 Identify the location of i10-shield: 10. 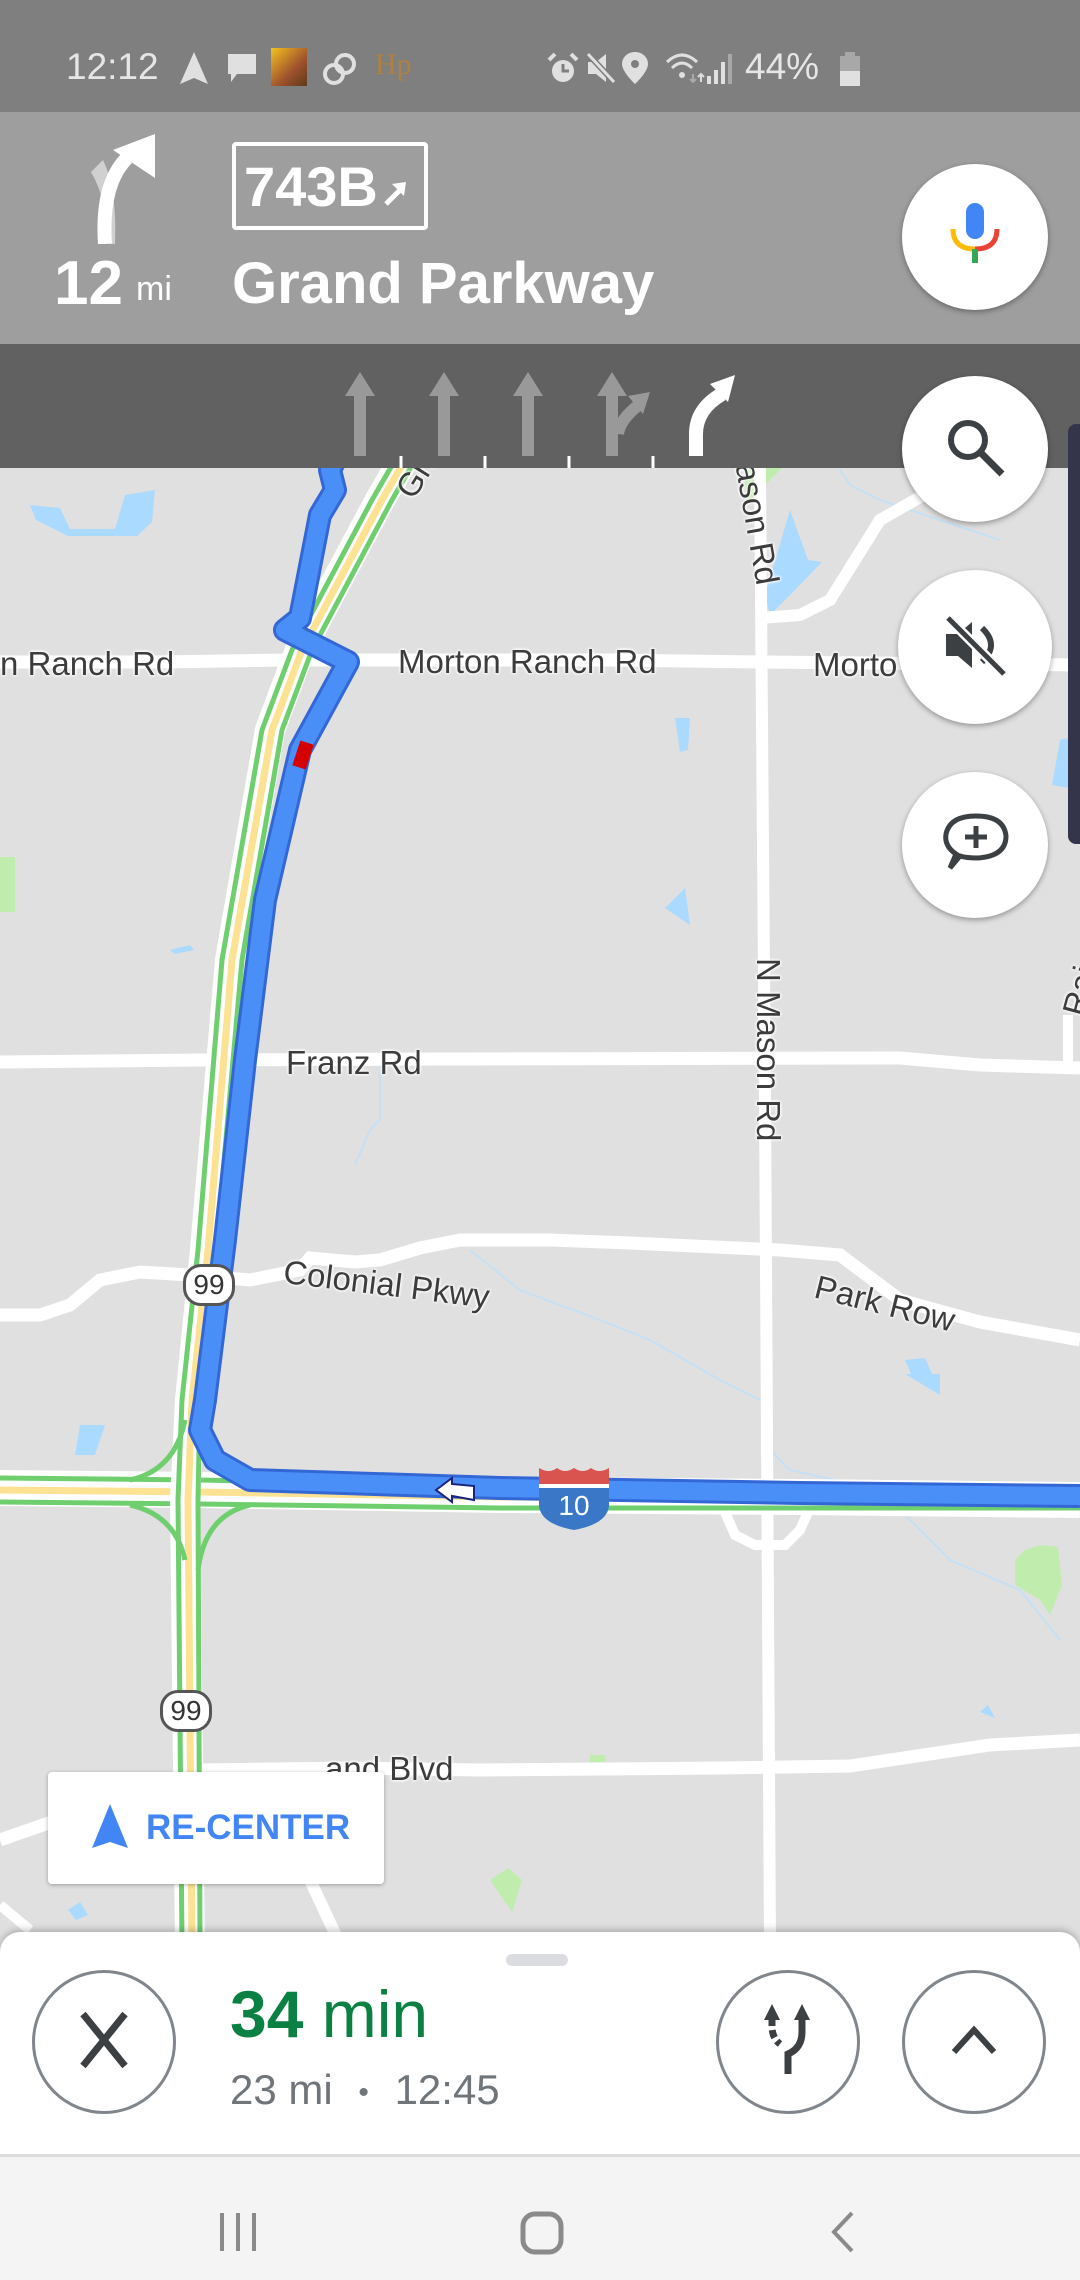
(574, 1499).